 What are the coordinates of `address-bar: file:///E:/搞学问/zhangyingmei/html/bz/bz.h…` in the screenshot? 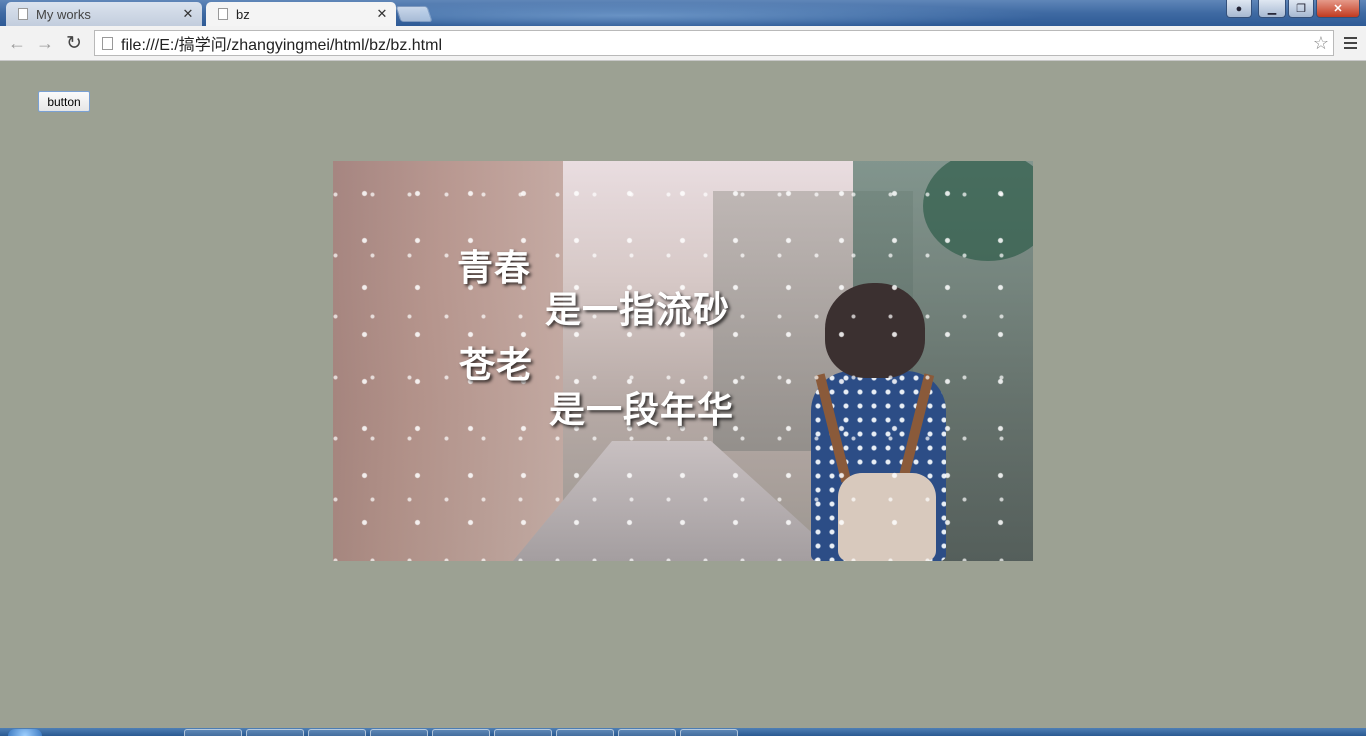 It's located at (714, 43).